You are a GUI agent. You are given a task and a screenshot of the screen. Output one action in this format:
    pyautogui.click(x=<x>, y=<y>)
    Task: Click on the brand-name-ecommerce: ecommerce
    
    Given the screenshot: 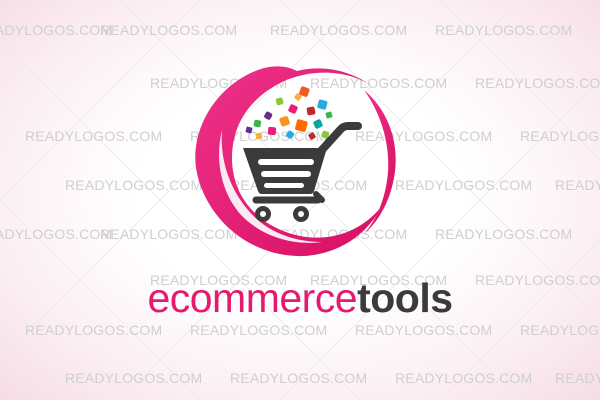 What is the action you would take?
    pyautogui.click(x=252, y=298)
    